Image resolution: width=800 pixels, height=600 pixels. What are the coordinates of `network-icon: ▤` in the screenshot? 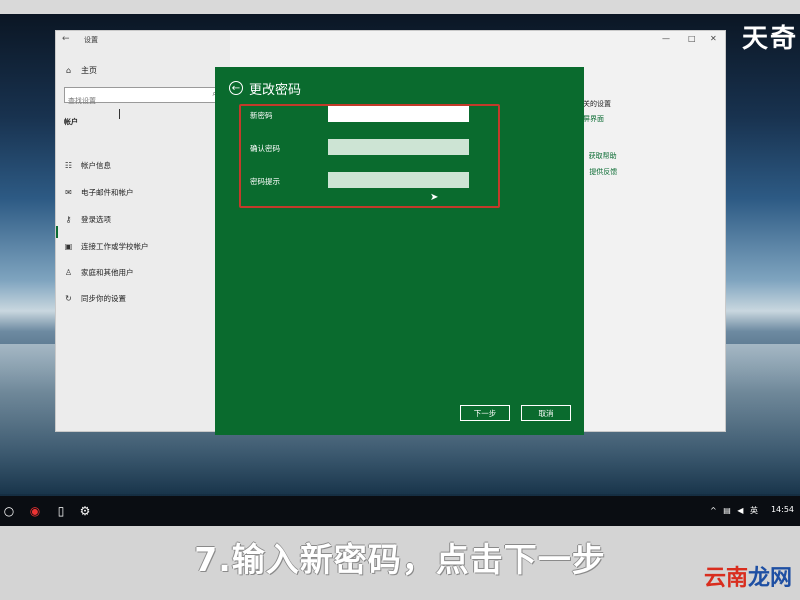 It's located at (728, 510).